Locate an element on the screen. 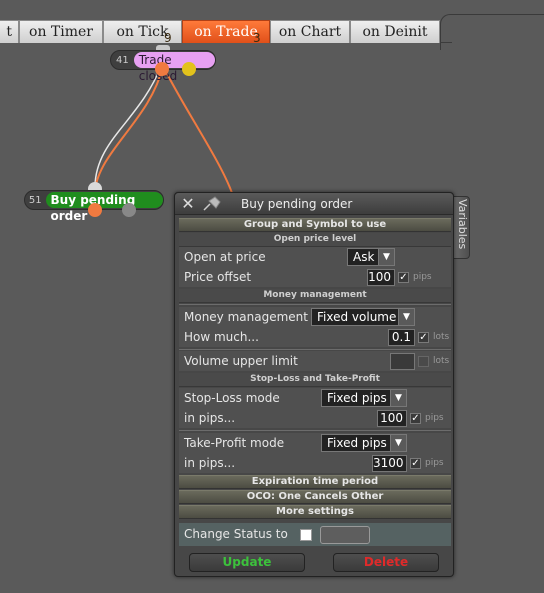  row-price-offset: Price offset 100 ✓ pips is located at coordinates (315, 277).